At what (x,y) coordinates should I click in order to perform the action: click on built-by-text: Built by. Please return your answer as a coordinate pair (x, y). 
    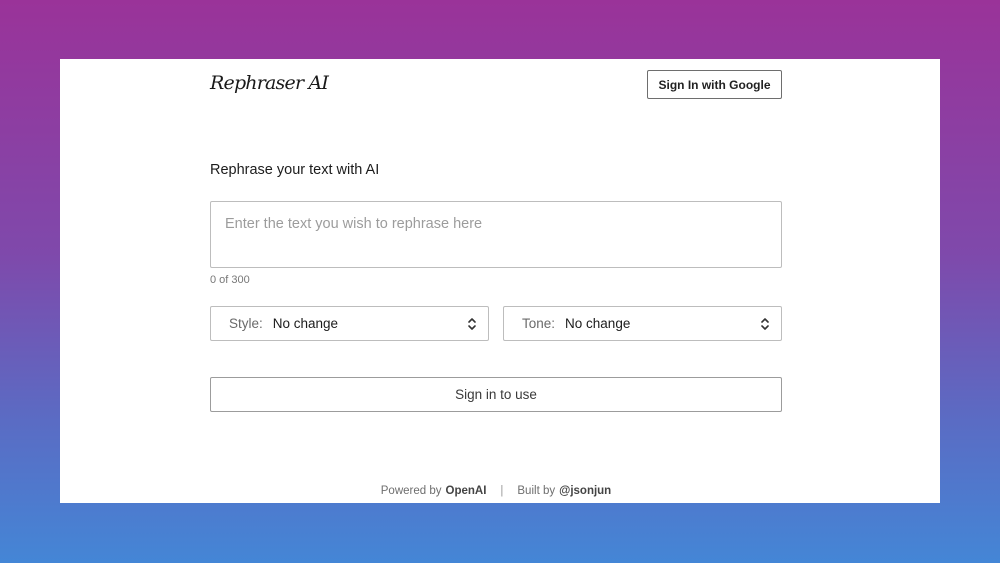
    Looking at the image, I should click on (536, 491).